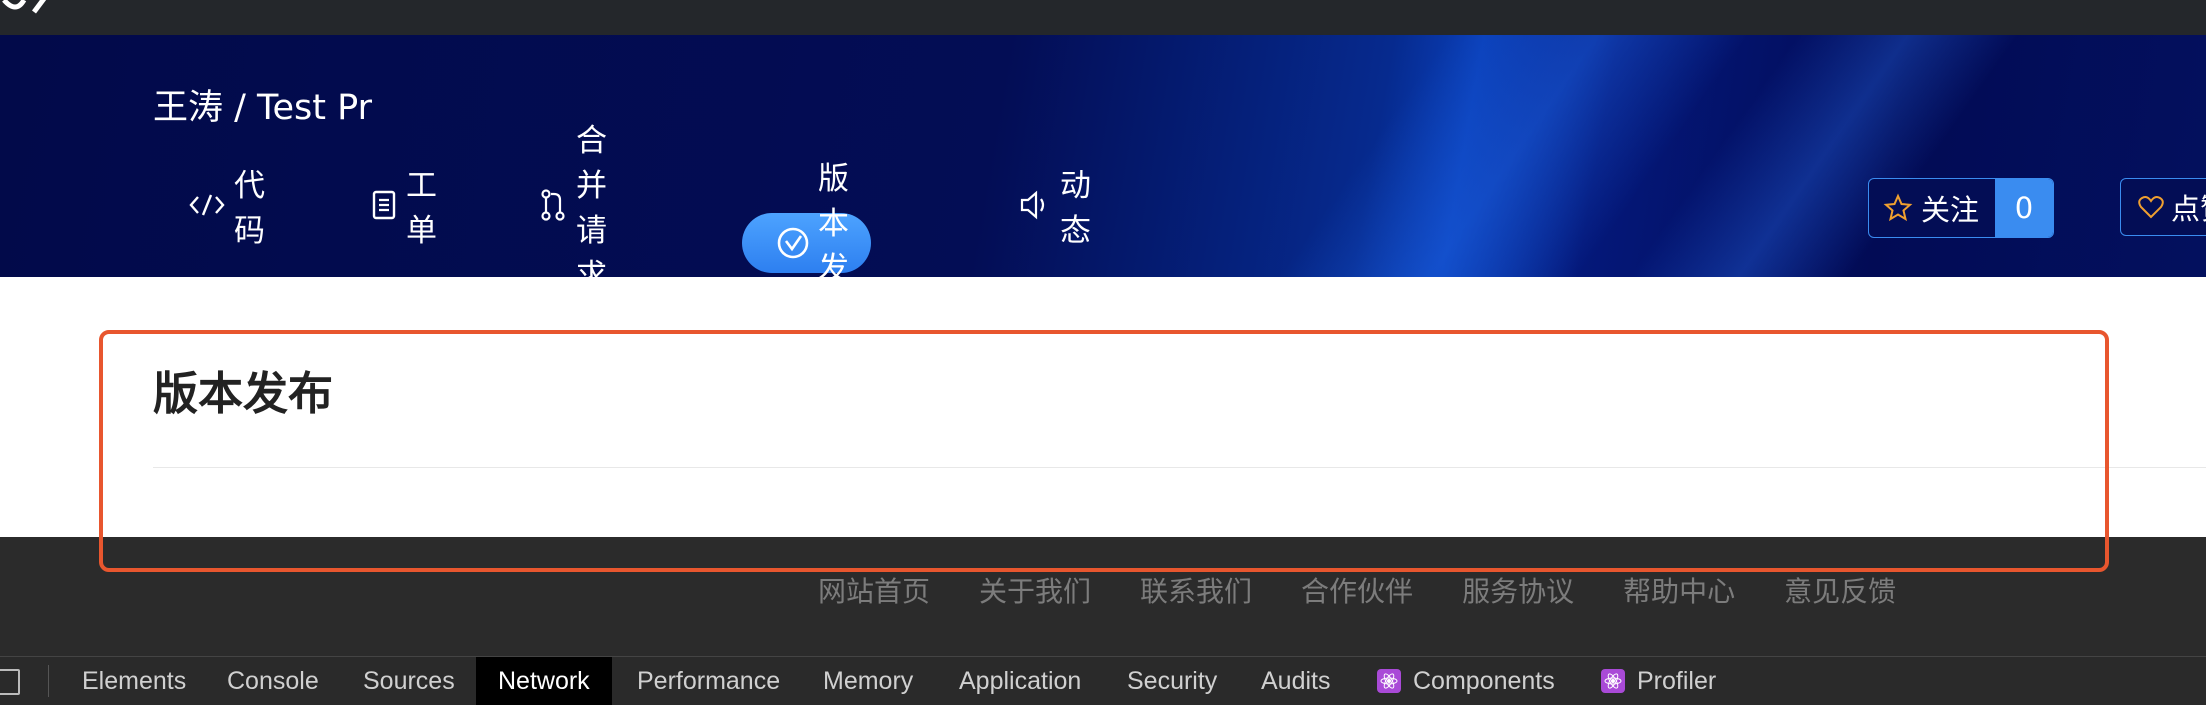  What do you see at coordinates (48, 681) in the screenshot?
I see `separator` at bounding box center [48, 681].